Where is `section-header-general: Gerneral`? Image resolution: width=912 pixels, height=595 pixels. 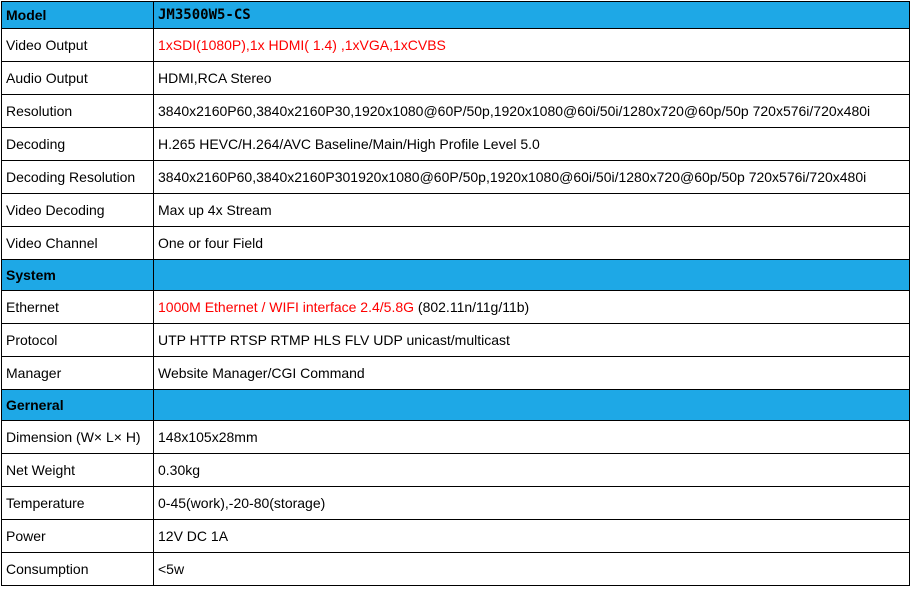
section-header-general: Gerneral is located at coordinates (455, 405).